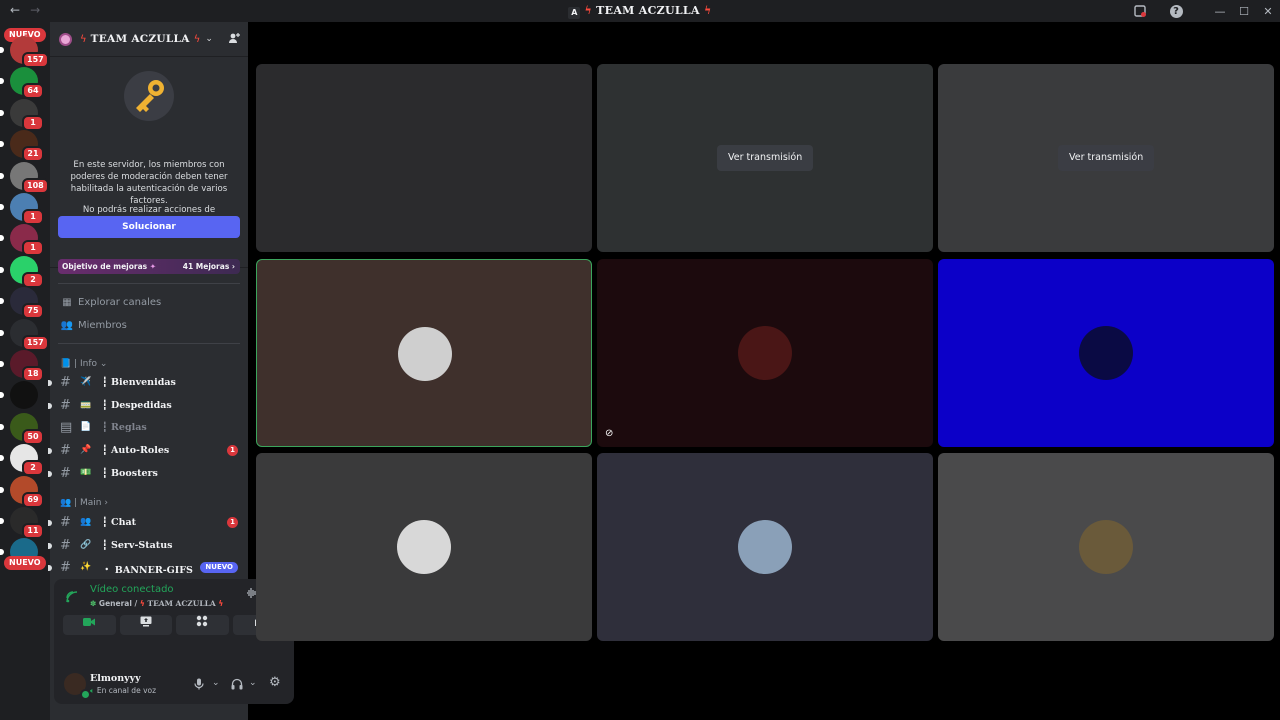 The width and height of the screenshot is (1280, 720). Describe the element at coordinates (148, 523) in the screenshot. I see `channel-item: # 👥 ┇ Chat 1` at that location.